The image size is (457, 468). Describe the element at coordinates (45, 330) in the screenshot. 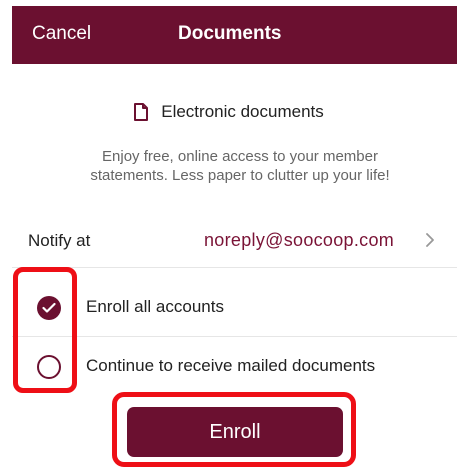

I see `highlight-box-radios` at that location.